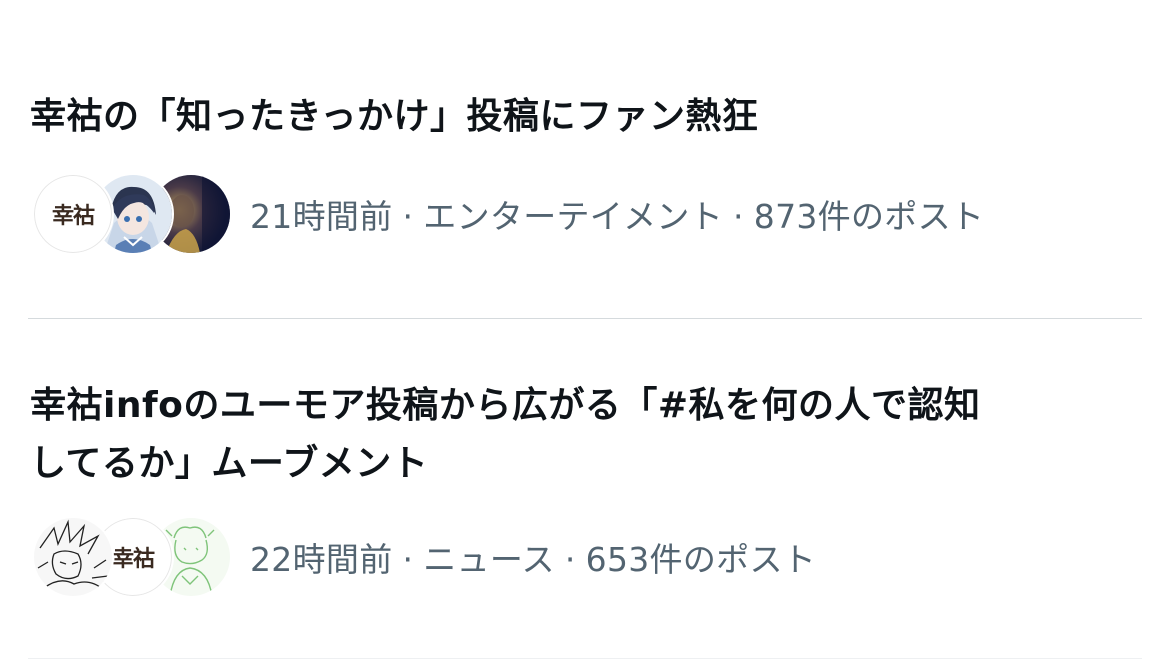  I want to click on logo-text: 幸祜, so click(73, 216).